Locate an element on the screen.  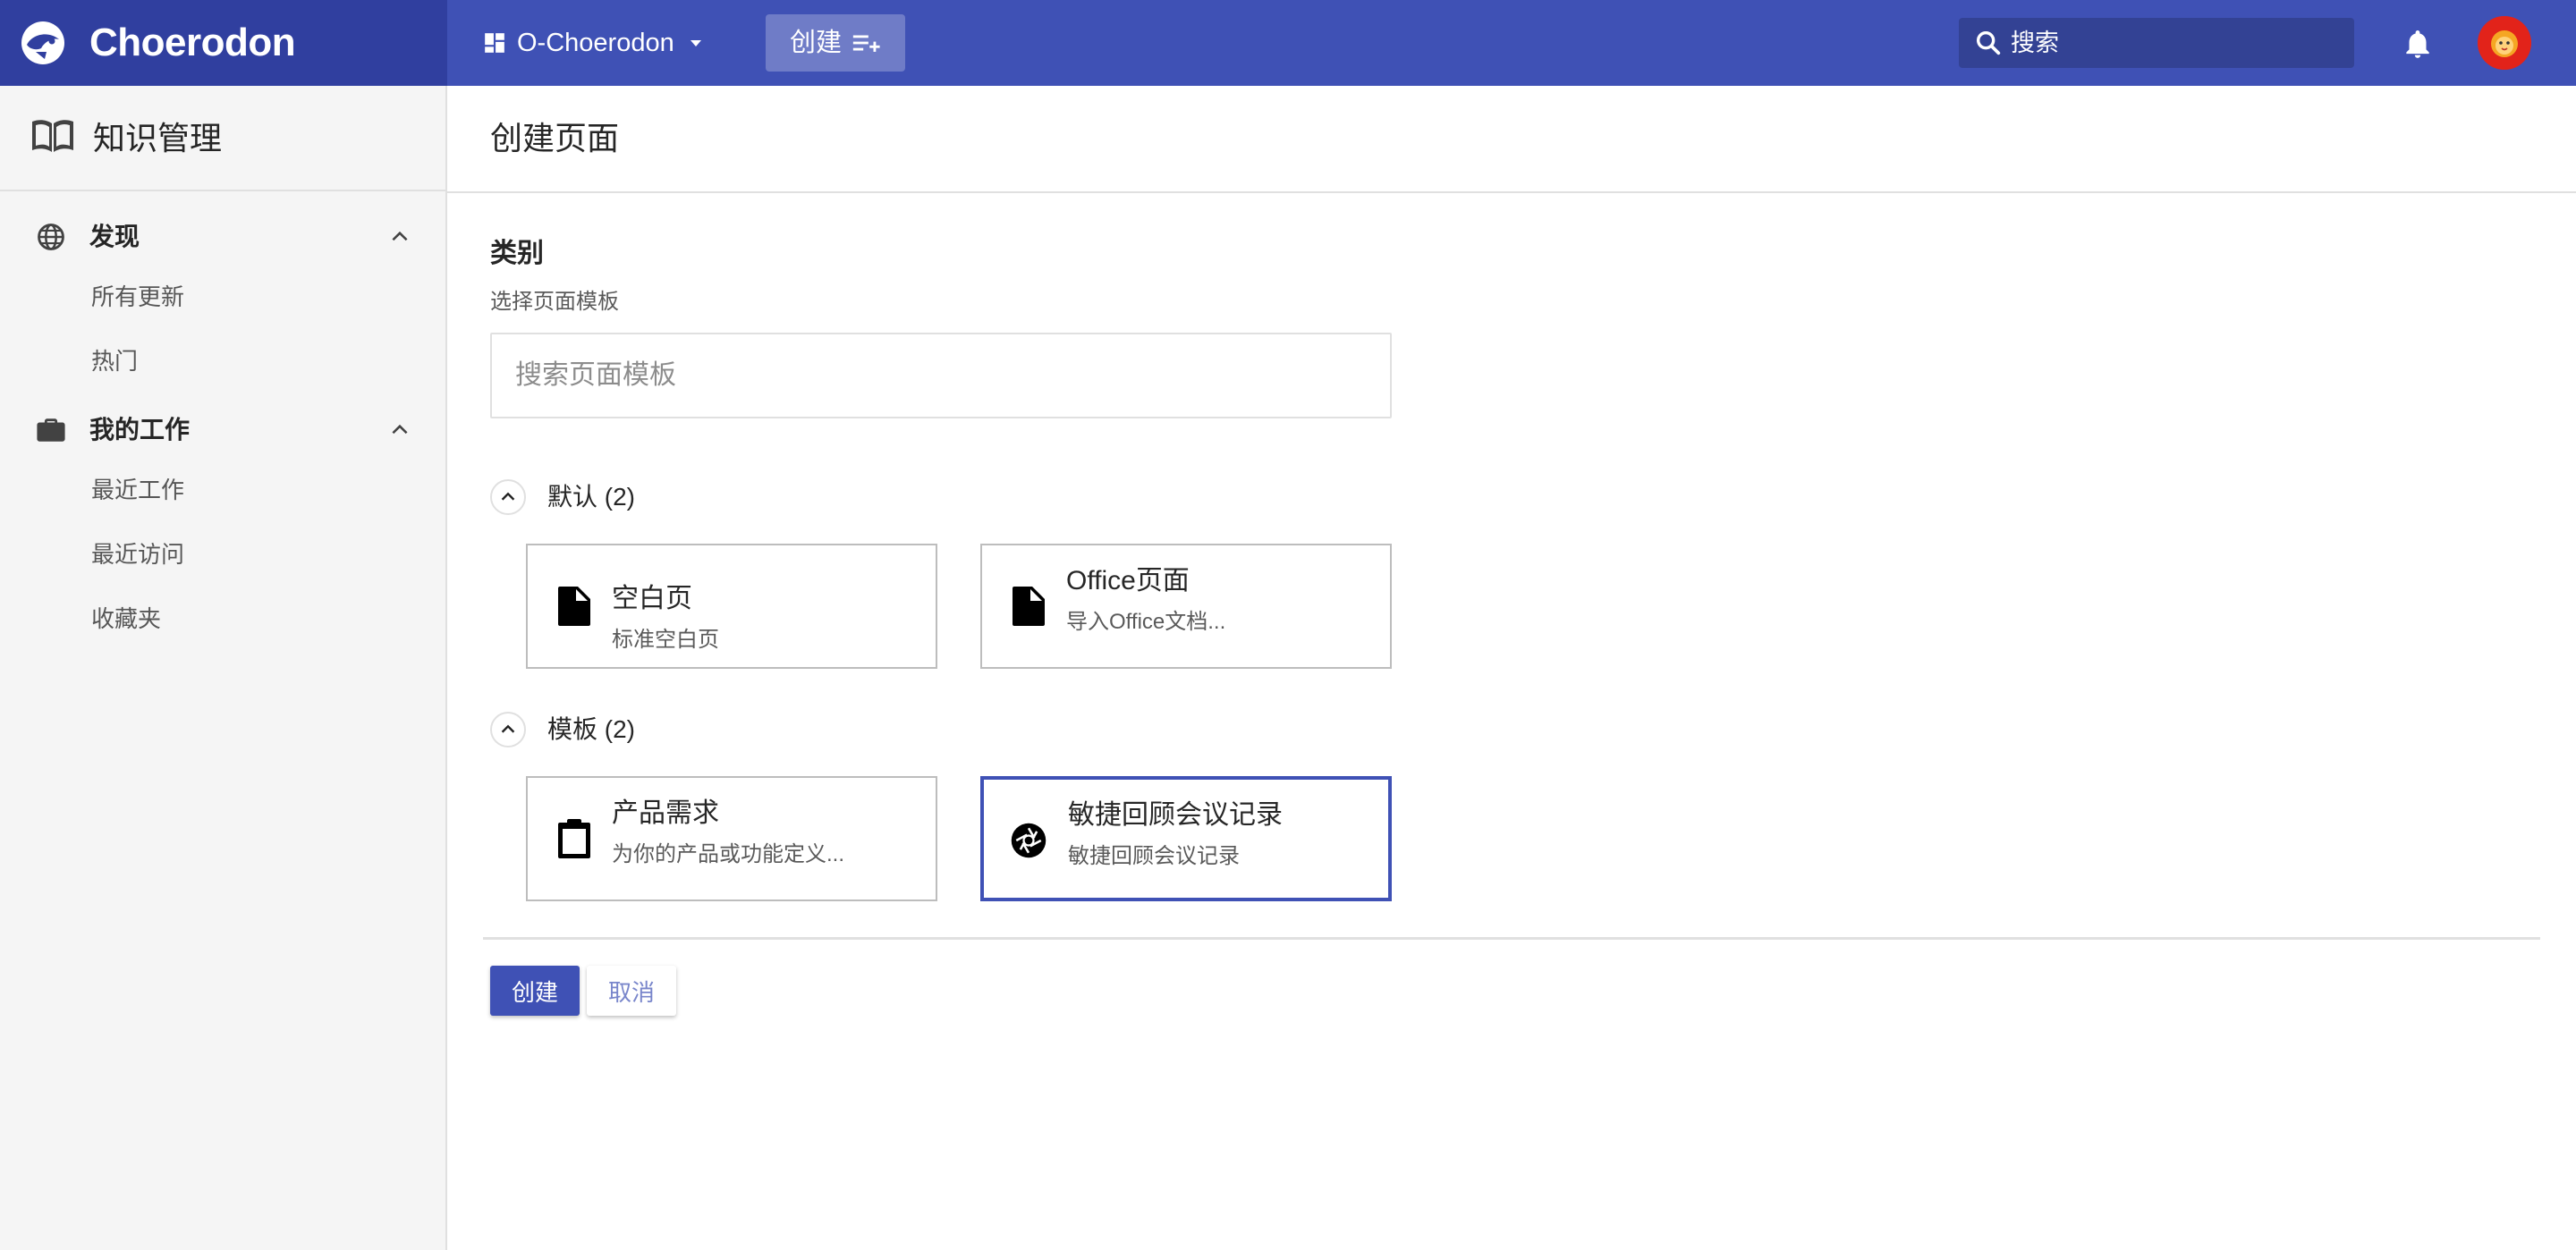
notification-bell-icon is located at coordinates (2418, 44).